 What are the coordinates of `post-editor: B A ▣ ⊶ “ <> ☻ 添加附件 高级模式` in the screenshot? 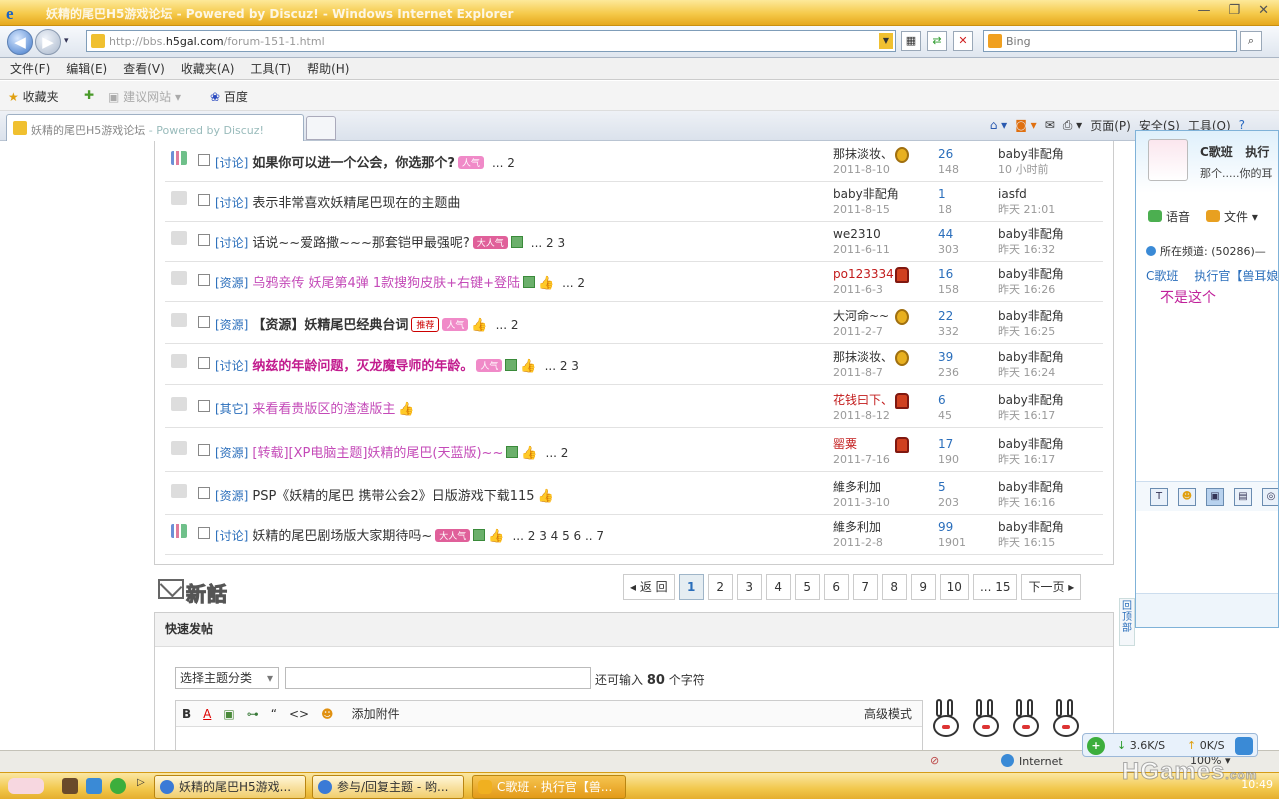 It's located at (549, 725).